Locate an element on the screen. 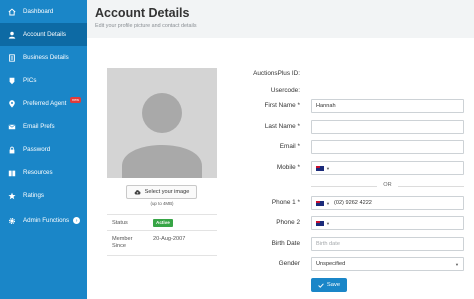  last-name-field is located at coordinates (387, 127).